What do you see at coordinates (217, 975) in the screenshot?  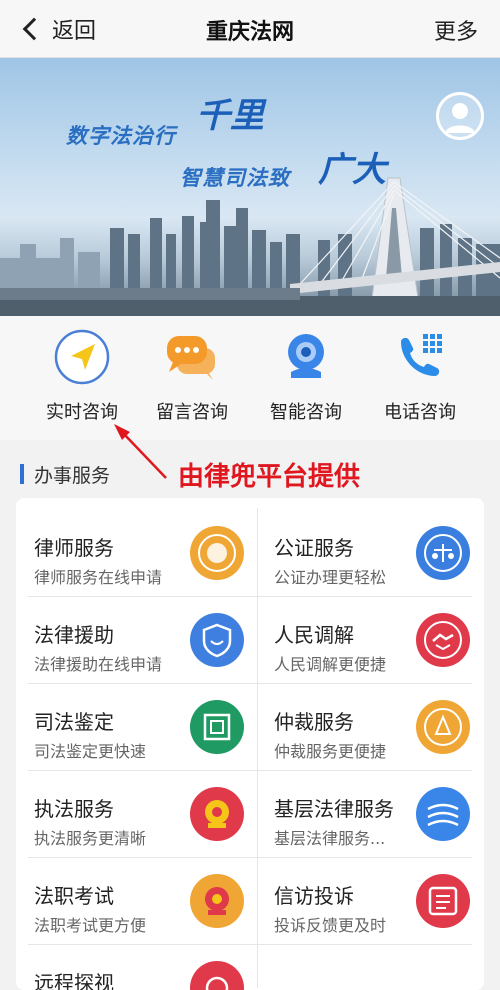 I see `remote-visit-icon` at bounding box center [217, 975].